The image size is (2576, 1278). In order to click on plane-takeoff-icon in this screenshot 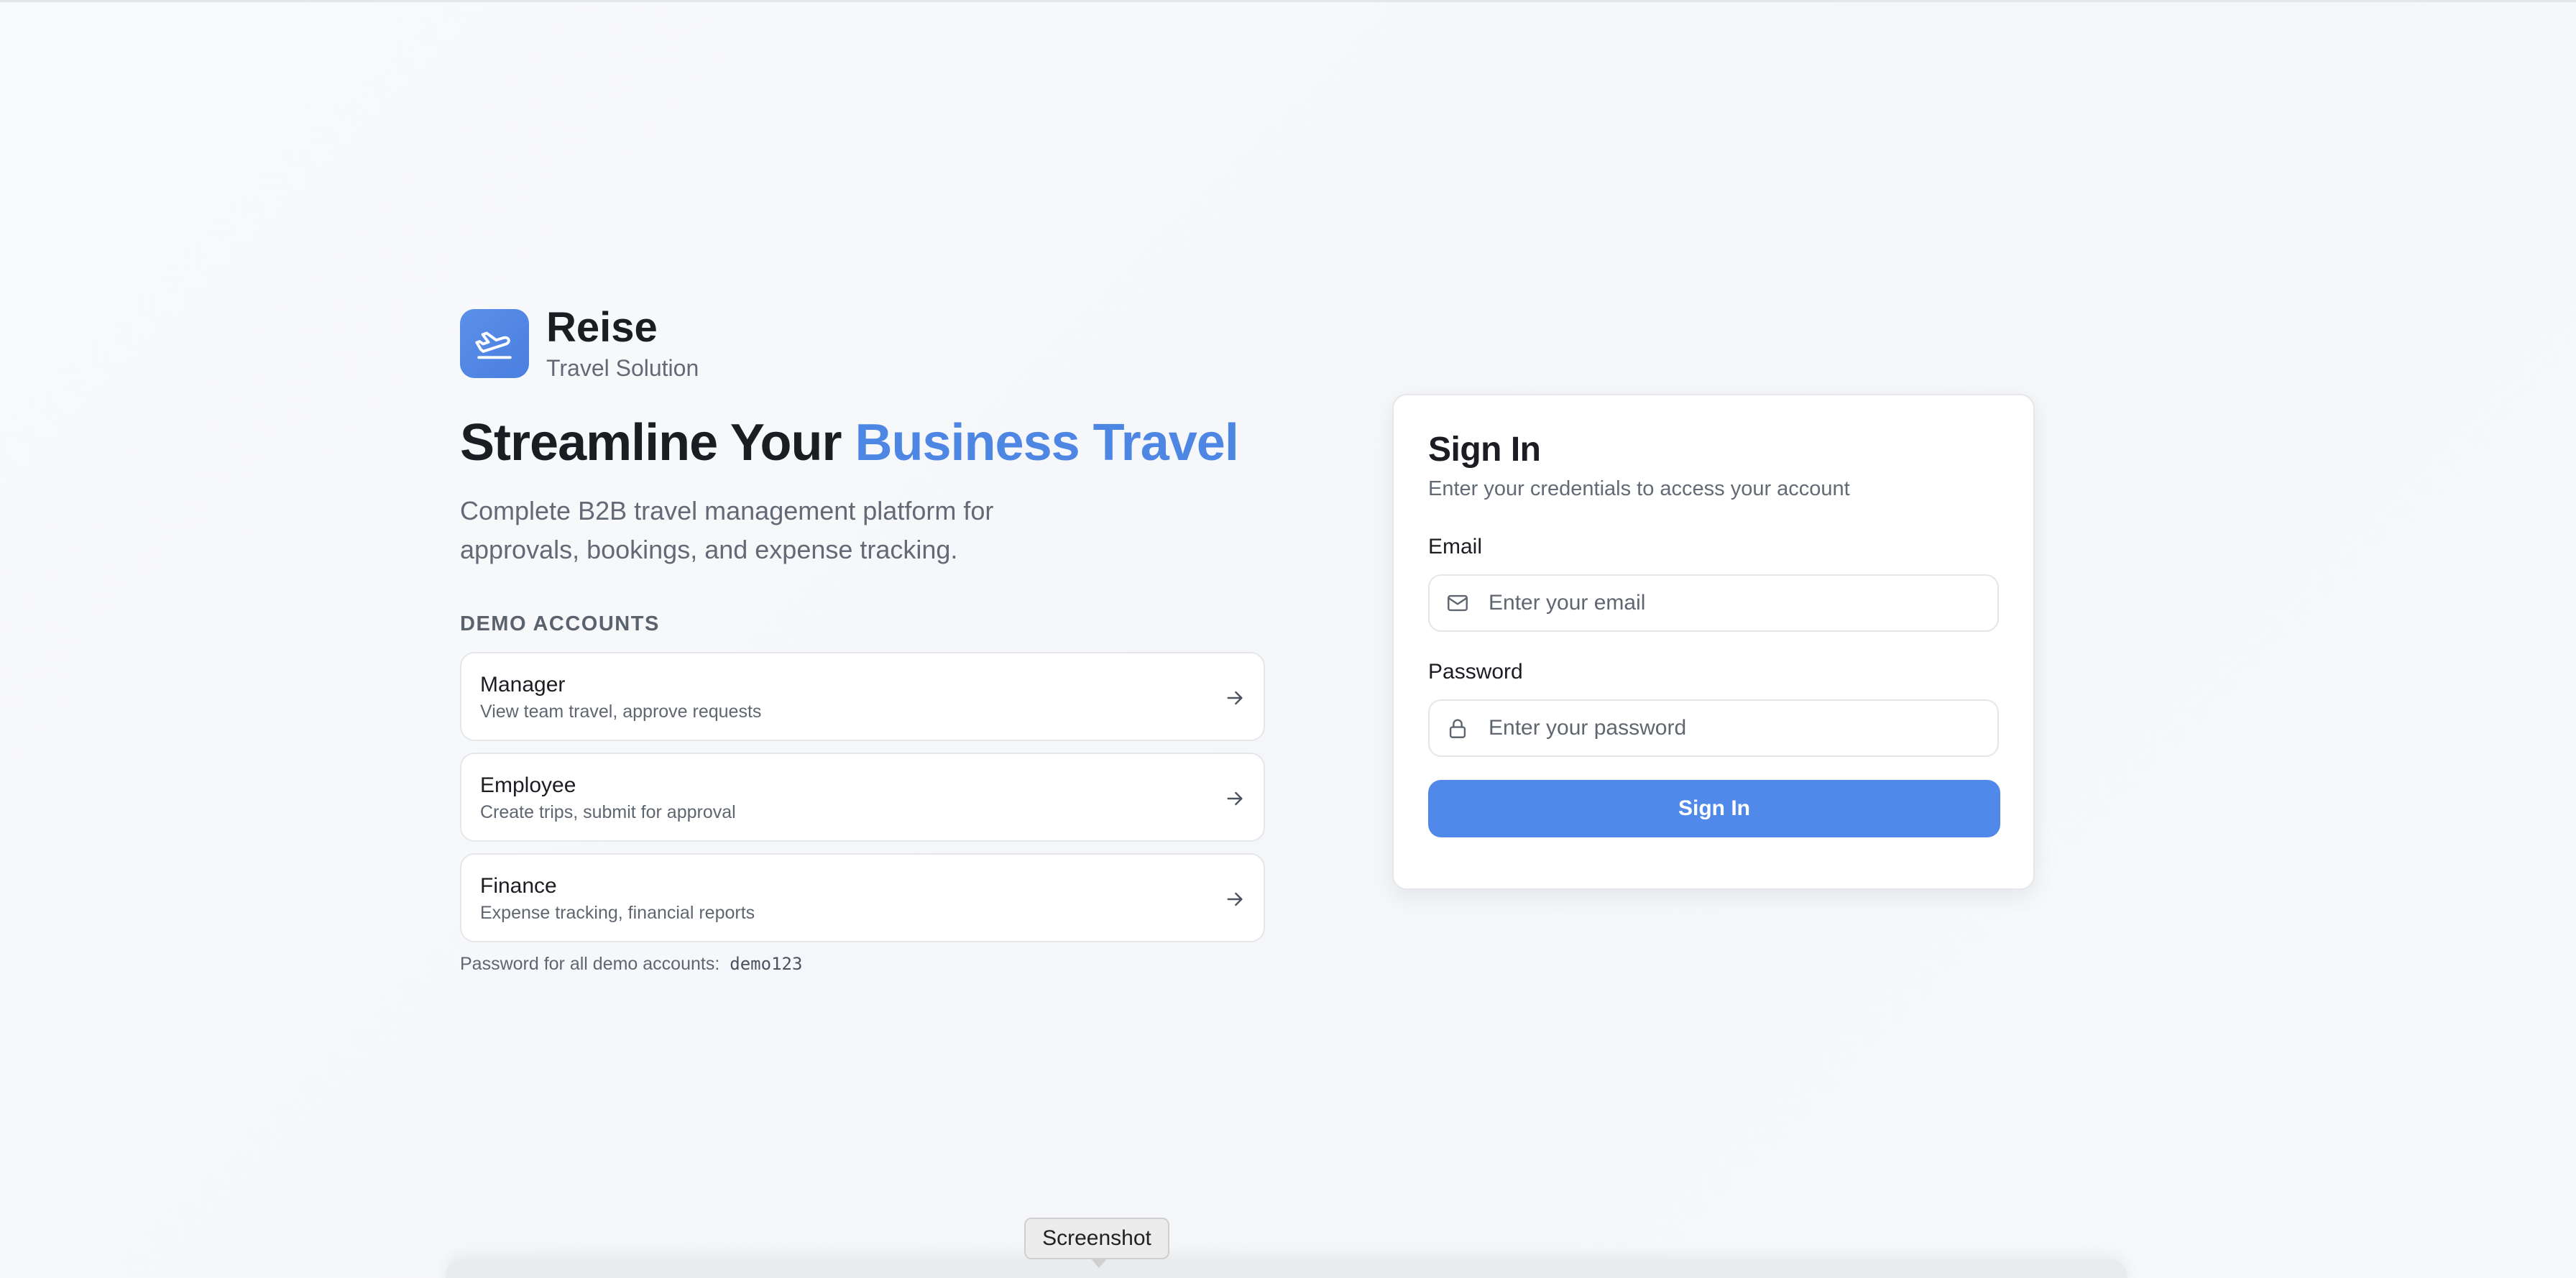, I will do `click(494, 344)`.